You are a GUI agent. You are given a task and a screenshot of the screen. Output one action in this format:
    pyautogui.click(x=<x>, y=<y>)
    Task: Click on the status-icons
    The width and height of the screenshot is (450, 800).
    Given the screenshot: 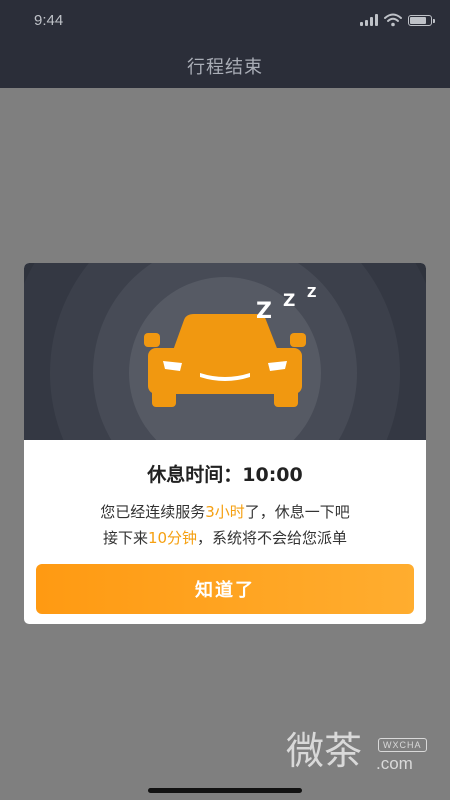 What is the action you would take?
    pyautogui.click(x=397, y=20)
    